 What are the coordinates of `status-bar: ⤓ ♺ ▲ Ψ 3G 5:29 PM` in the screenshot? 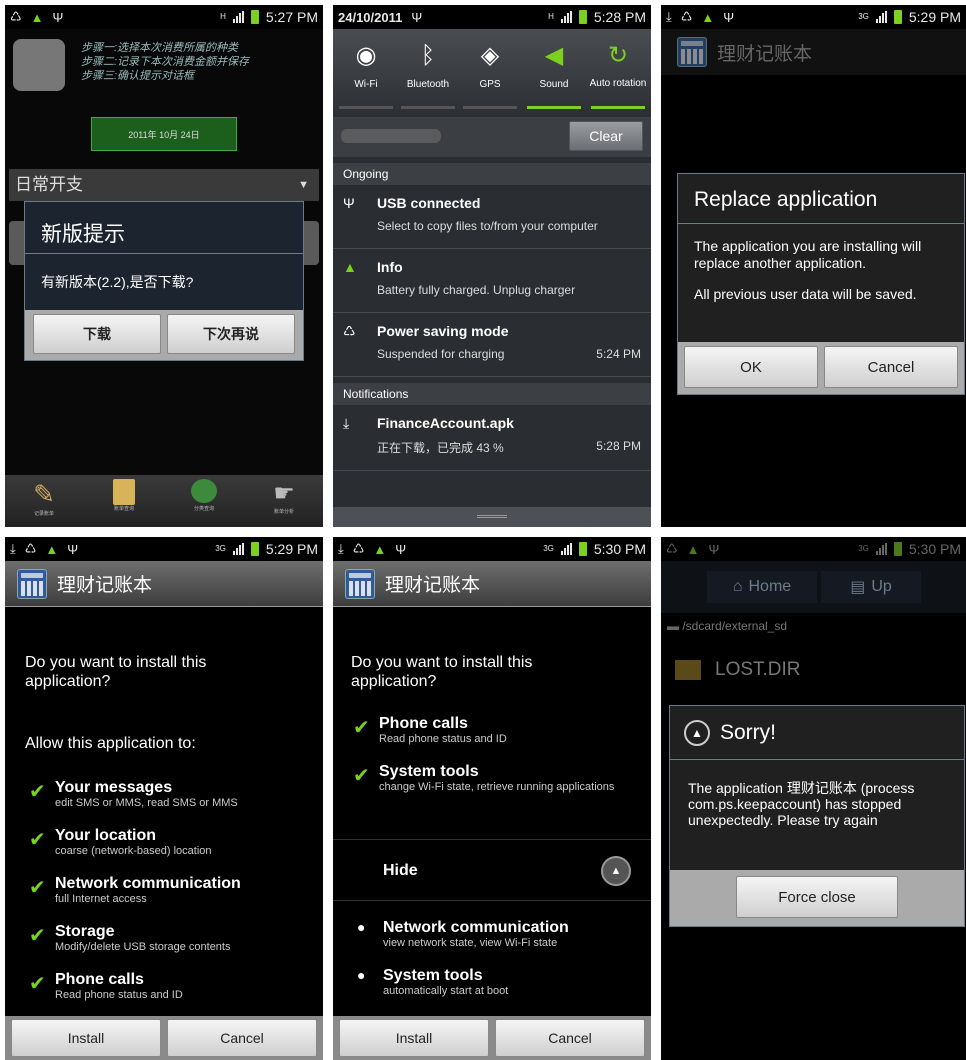 It's located at (813, 17).